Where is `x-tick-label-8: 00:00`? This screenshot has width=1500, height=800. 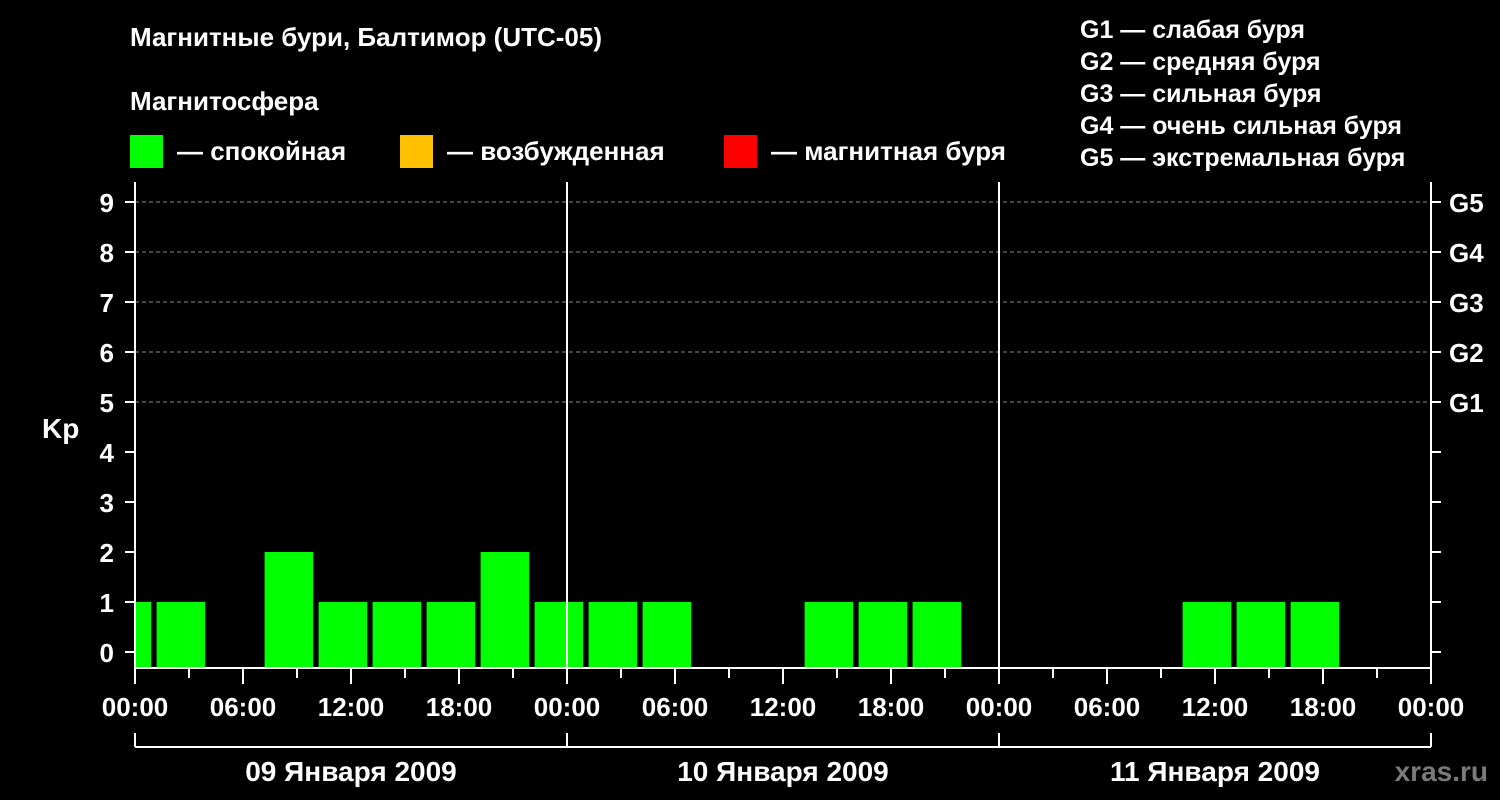
x-tick-label-8: 00:00 is located at coordinates (999, 707).